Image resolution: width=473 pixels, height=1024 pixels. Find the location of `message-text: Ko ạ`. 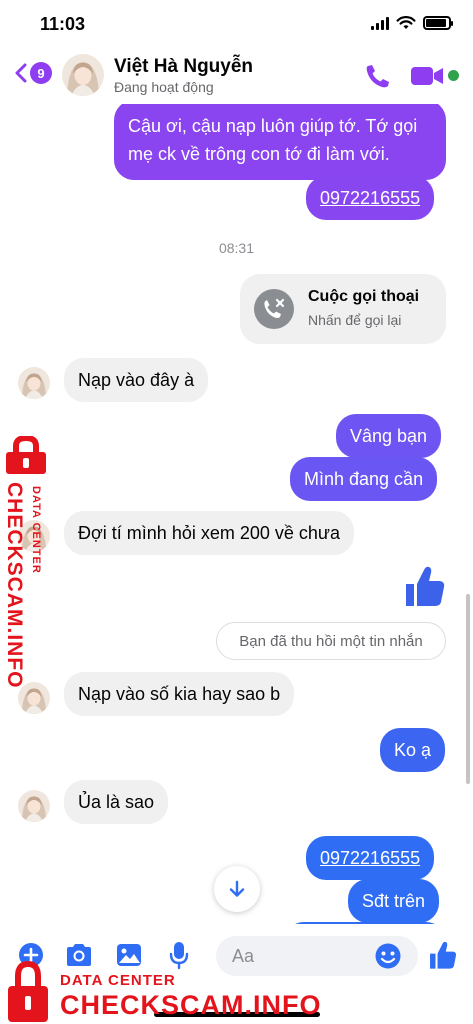

message-text: Ko ạ is located at coordinates (413, 750).